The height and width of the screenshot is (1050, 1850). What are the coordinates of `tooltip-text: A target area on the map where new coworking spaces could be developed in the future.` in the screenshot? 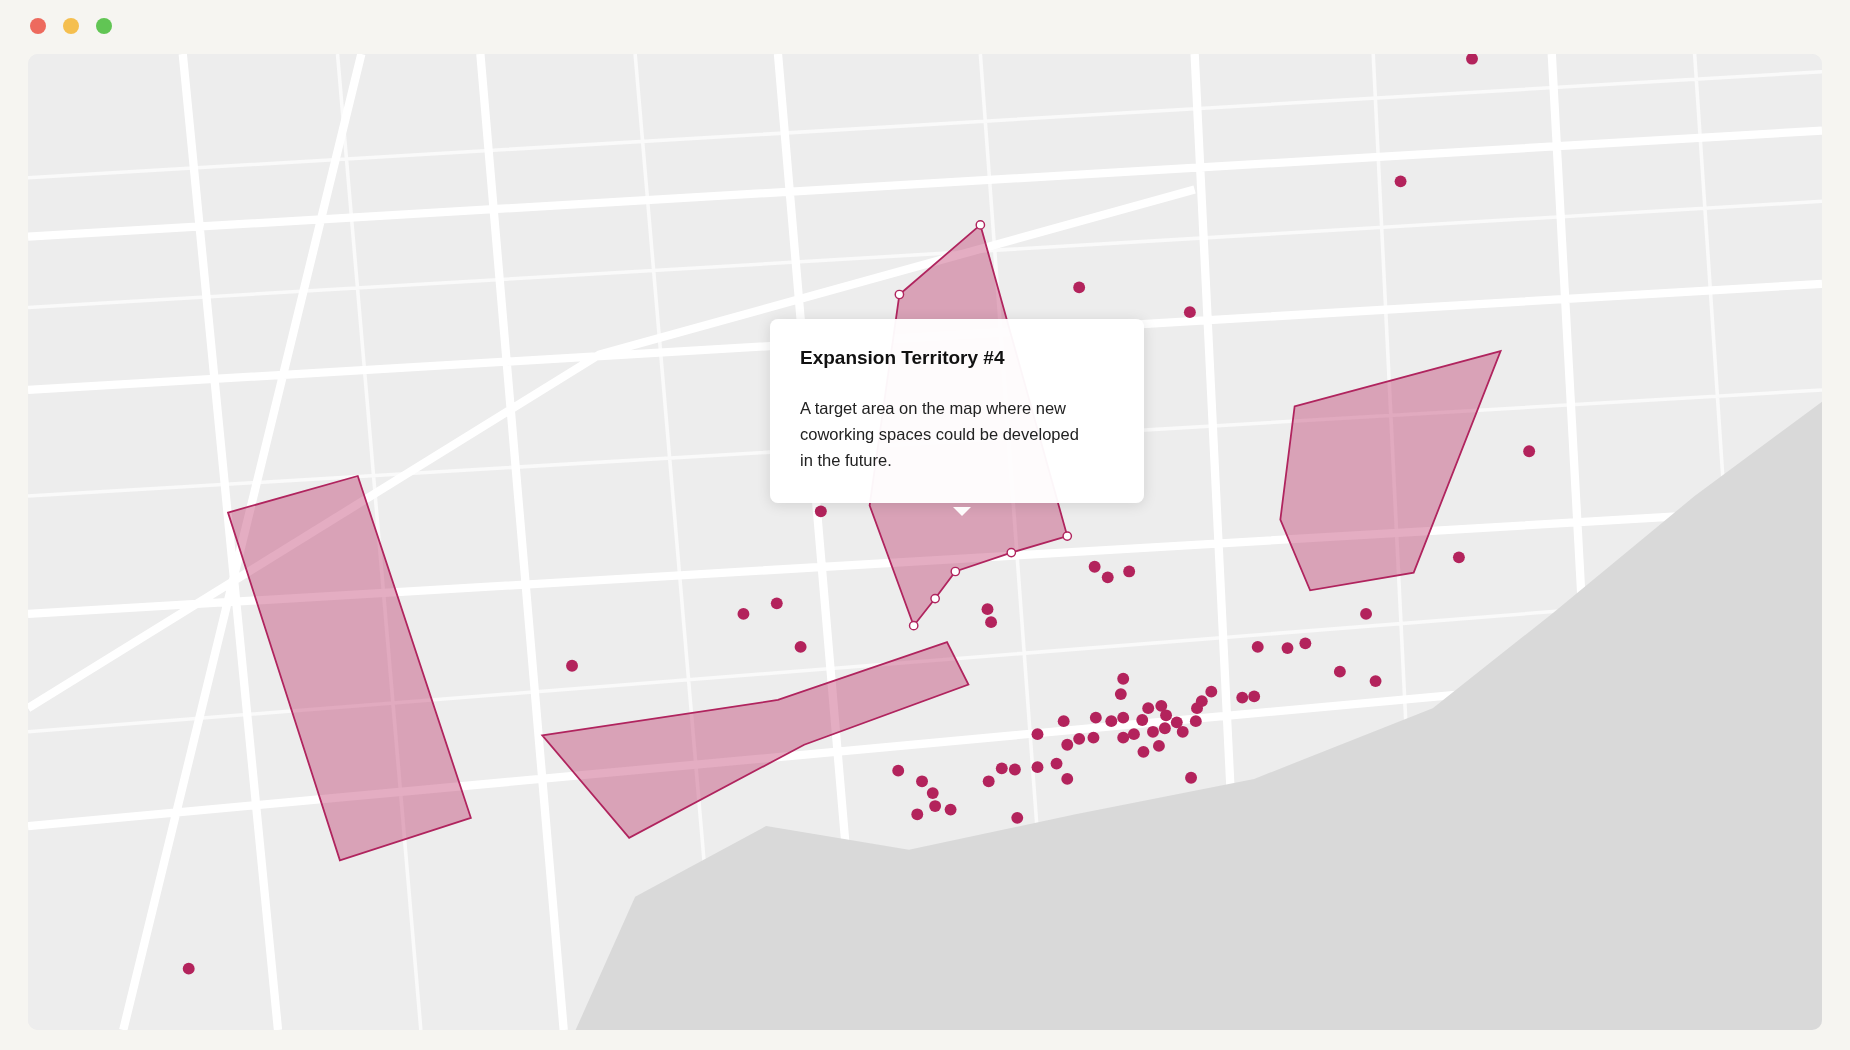 It's located at (940, 434).